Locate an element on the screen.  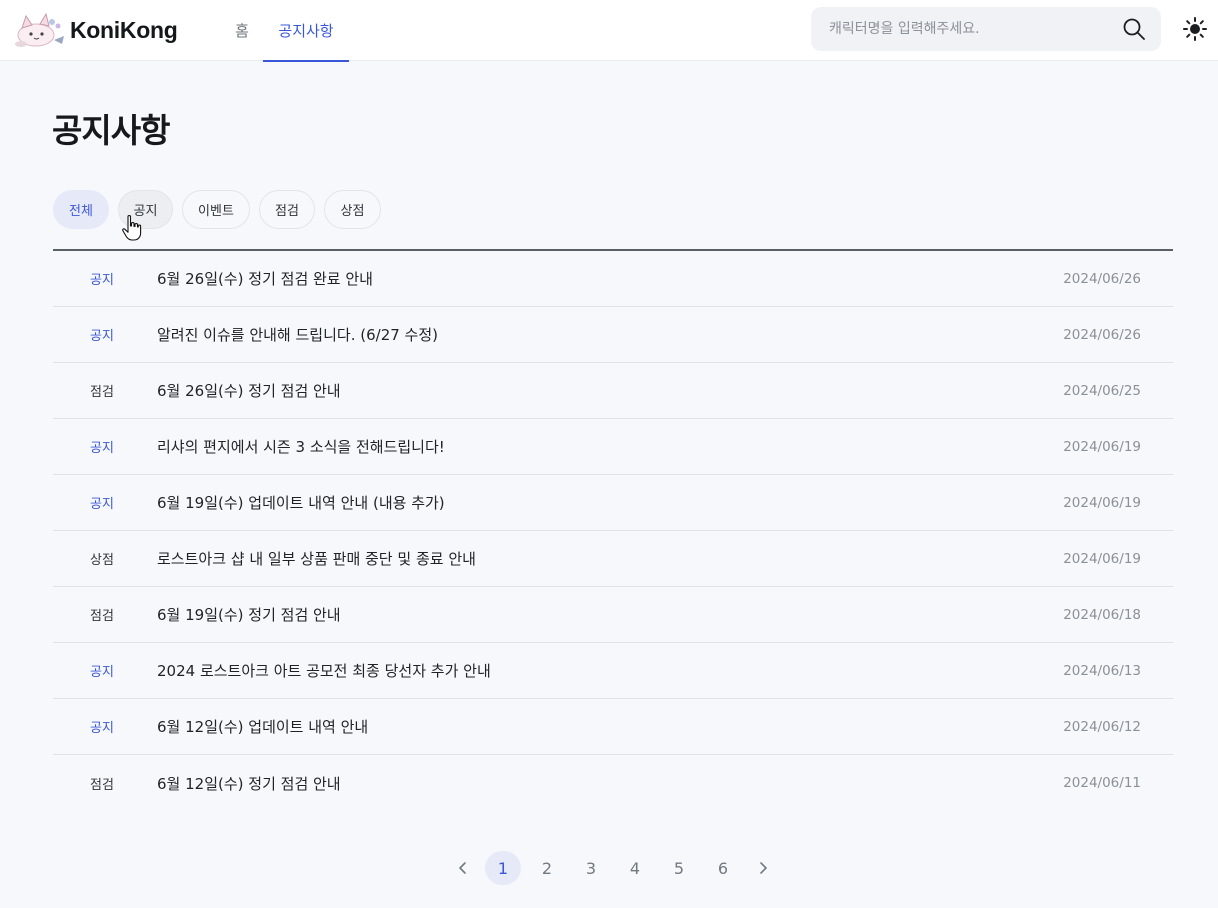
notice-date: 2024/06/13 is located at coordinates (1102, 670).